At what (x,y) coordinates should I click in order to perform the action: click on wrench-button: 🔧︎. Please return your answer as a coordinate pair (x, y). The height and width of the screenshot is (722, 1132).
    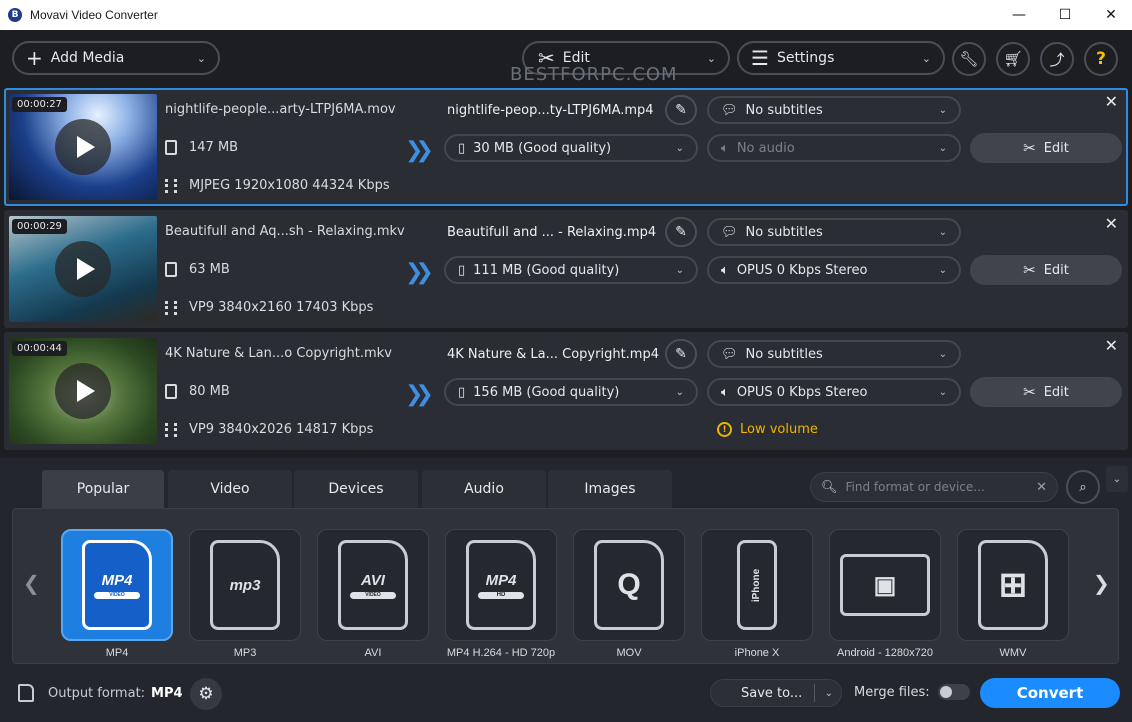
    Looking at the image, I should click on (969, 59).